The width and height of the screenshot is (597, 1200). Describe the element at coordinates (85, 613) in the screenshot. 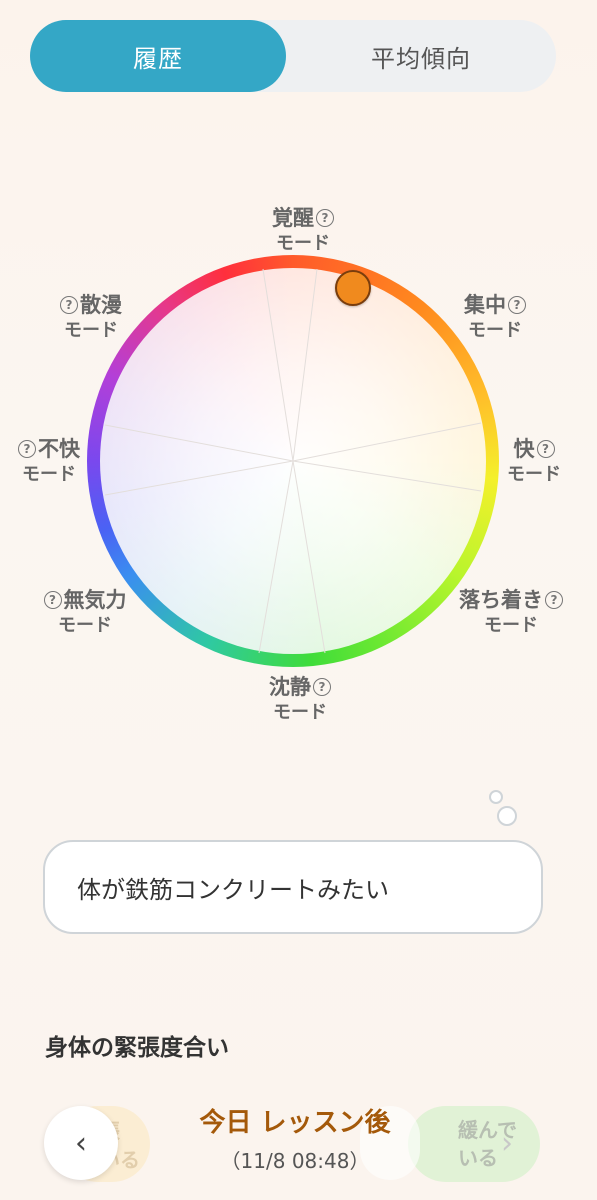

I see `mode-lethargy: ? 無気力 モード` at that location.